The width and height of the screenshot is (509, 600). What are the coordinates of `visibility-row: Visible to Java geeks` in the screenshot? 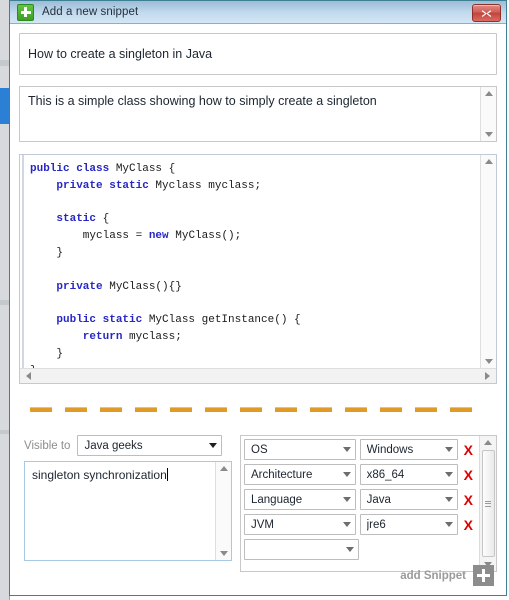 It's located at (123, 445).